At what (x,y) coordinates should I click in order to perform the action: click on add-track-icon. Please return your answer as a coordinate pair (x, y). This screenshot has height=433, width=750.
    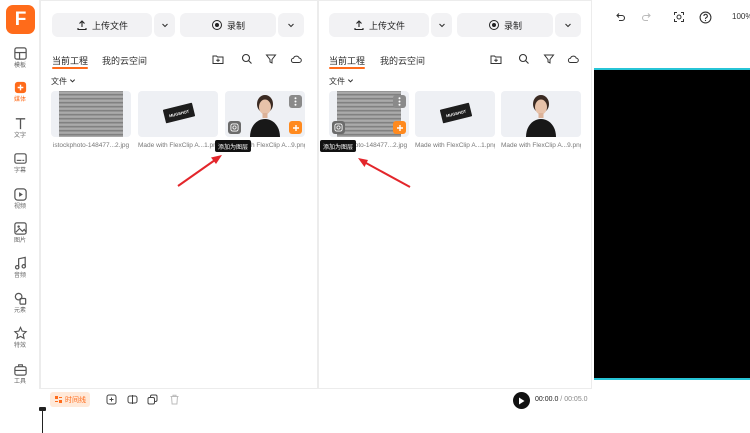
    Looking at the image, I should click on (111, 399).